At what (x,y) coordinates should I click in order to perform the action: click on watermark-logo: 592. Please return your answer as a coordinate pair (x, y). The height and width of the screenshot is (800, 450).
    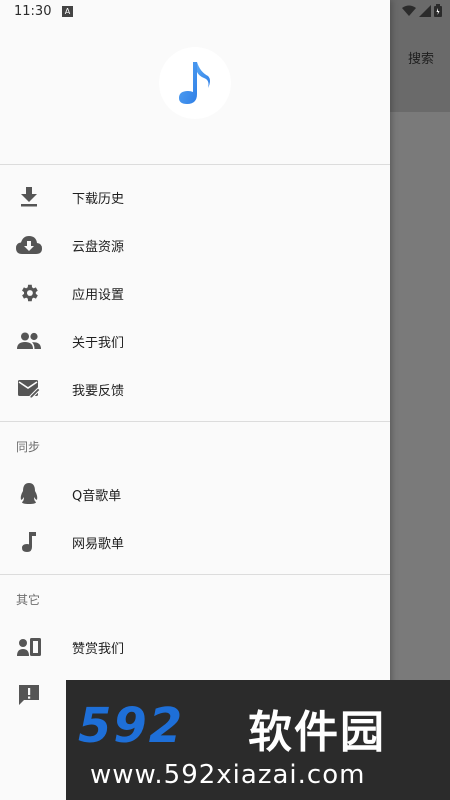
    Looking at the image, I should click on (131, 726).